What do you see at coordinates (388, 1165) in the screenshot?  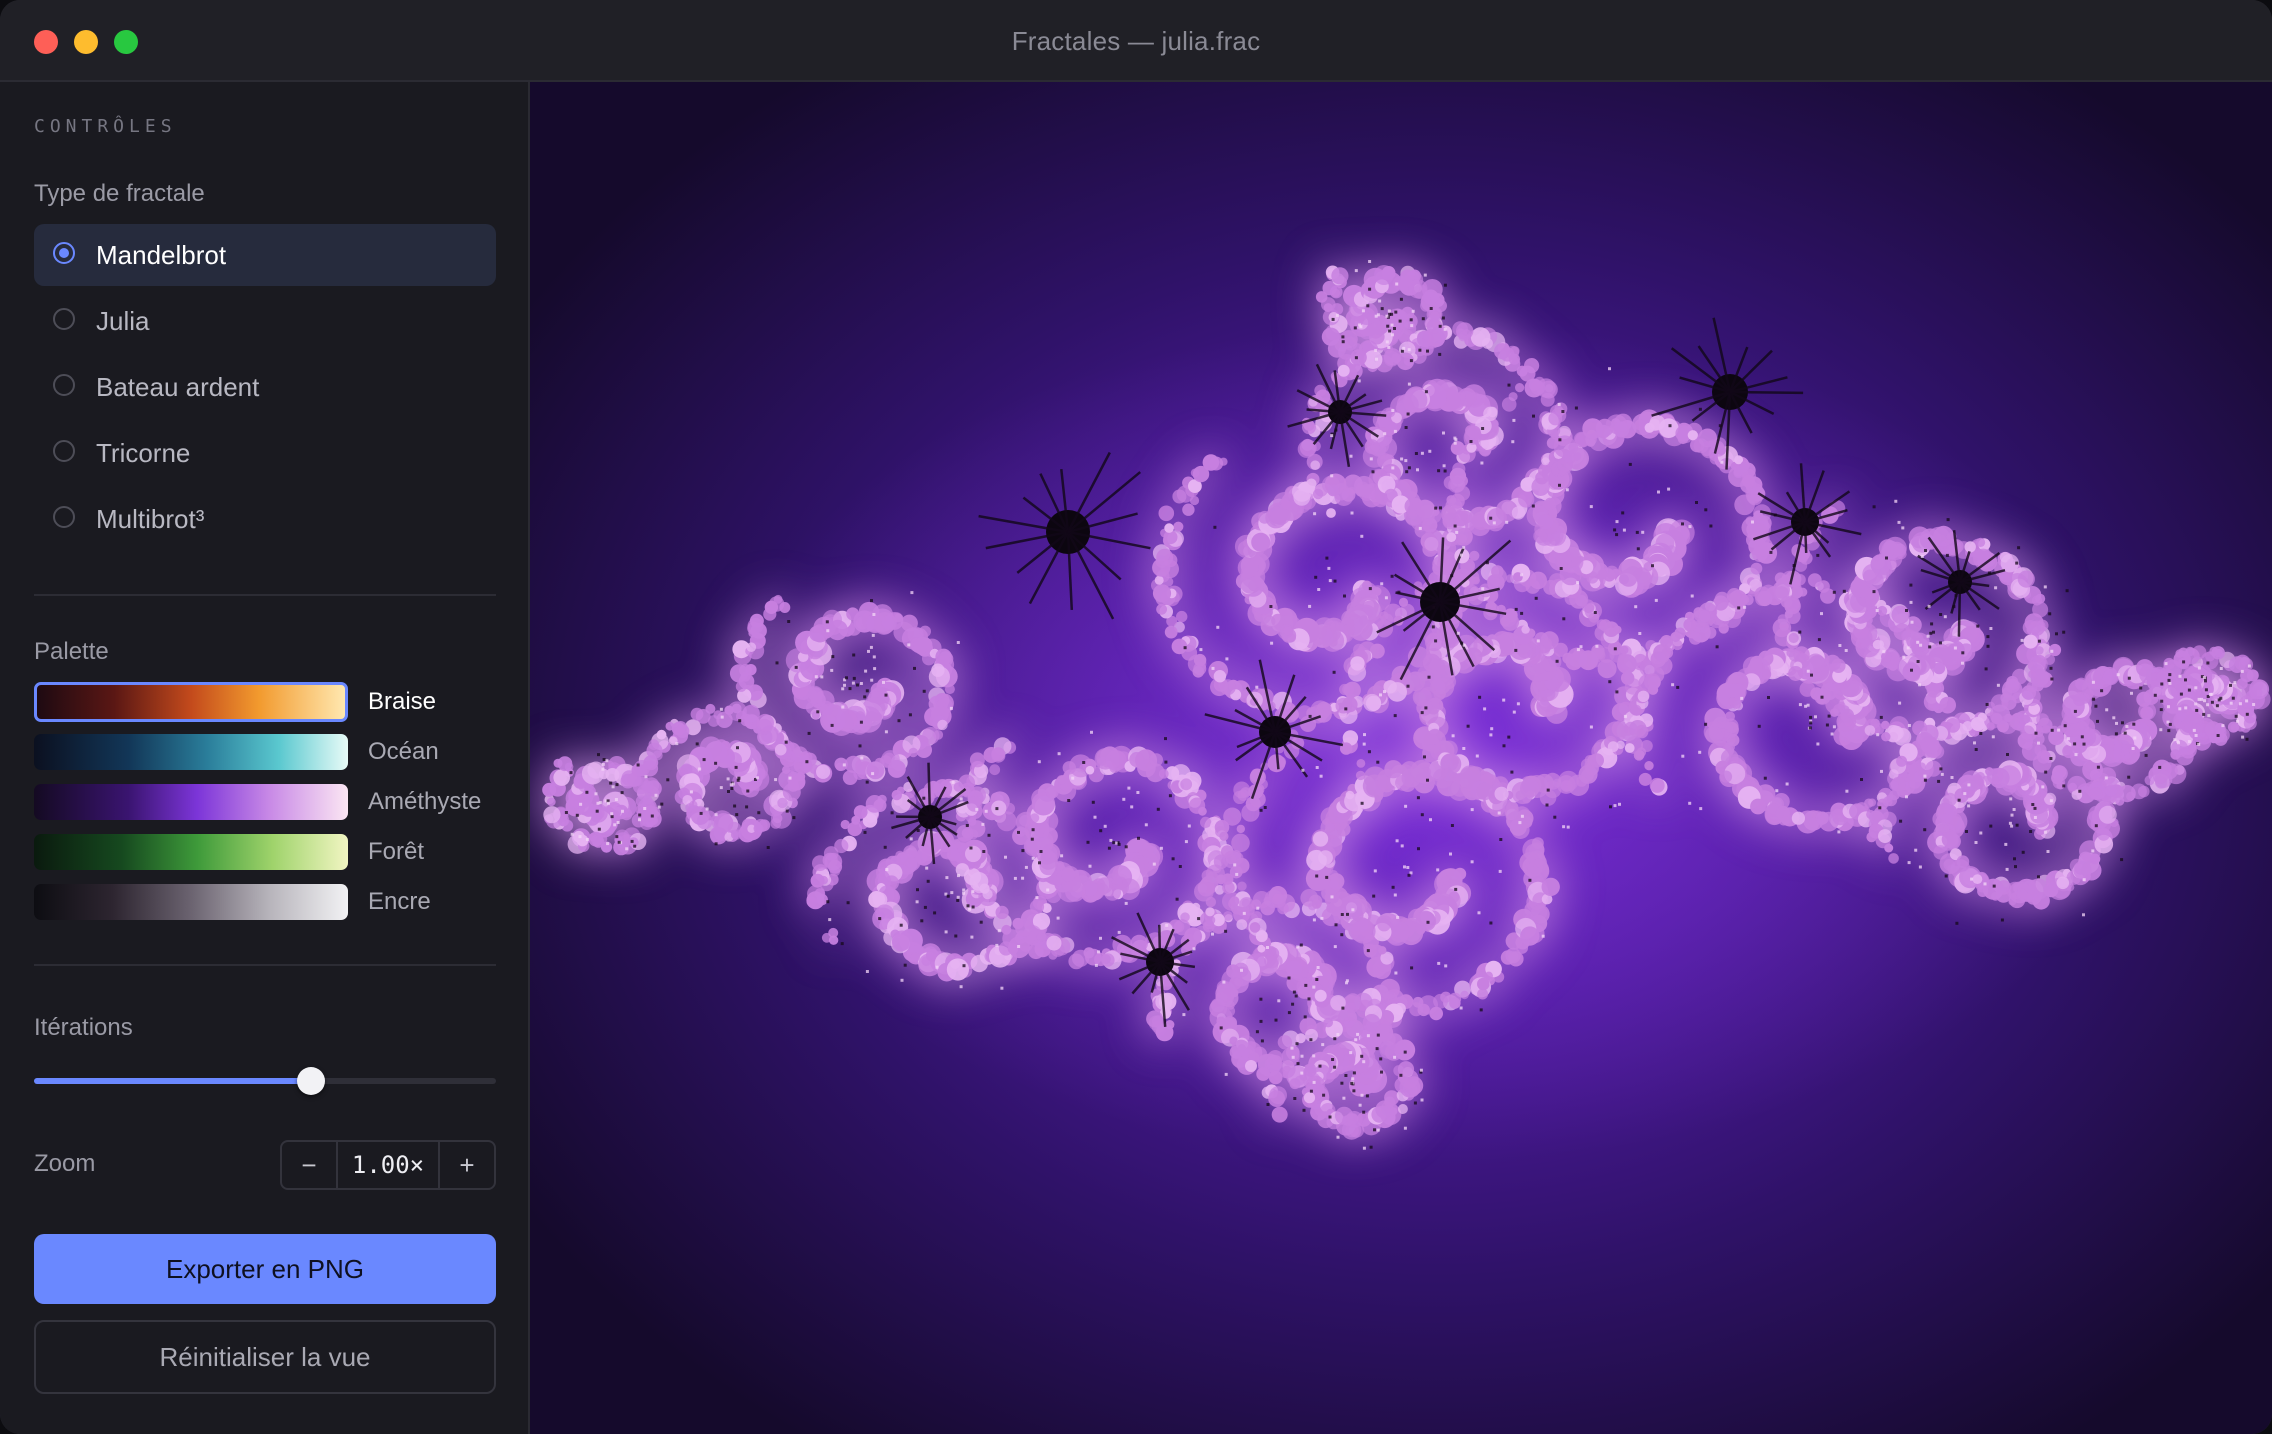 I see `zoom-value: 1.00×` at bounding box center [388, 1165].